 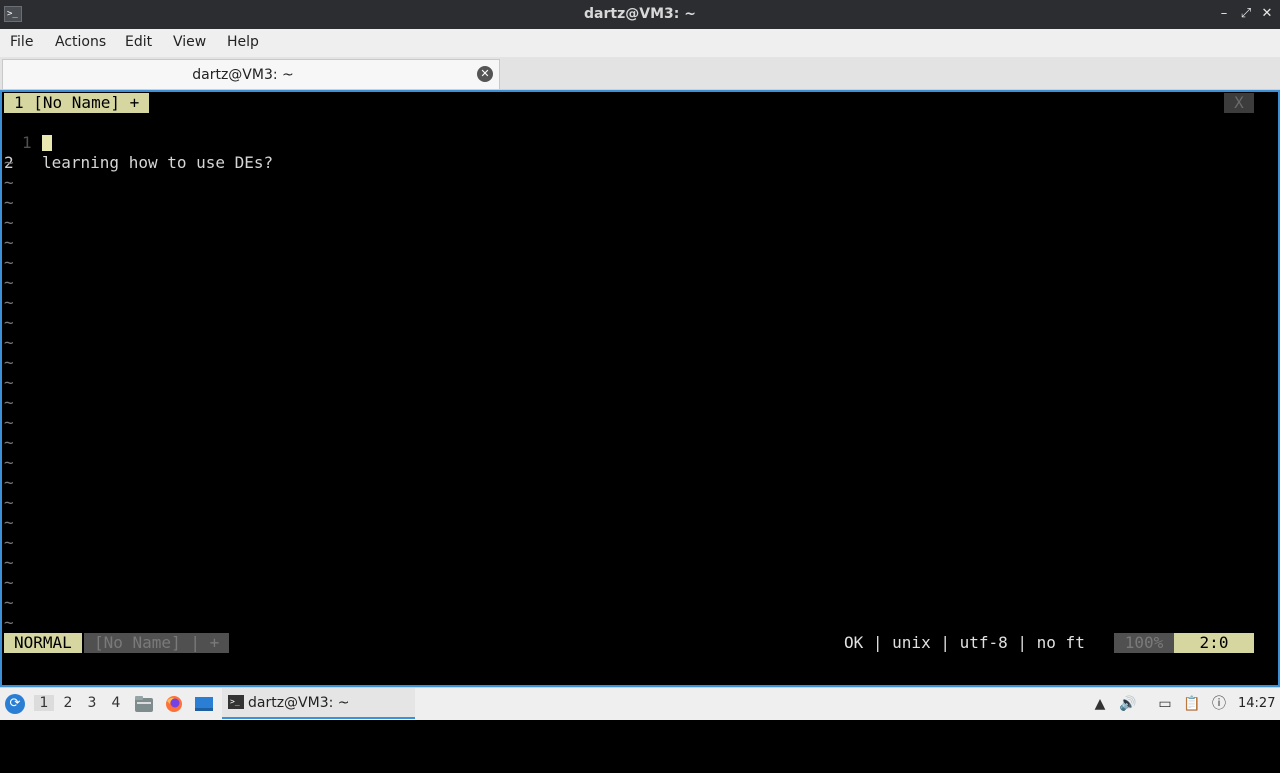 I want to click on buffer-line: 2, so click(x=27, y=152).